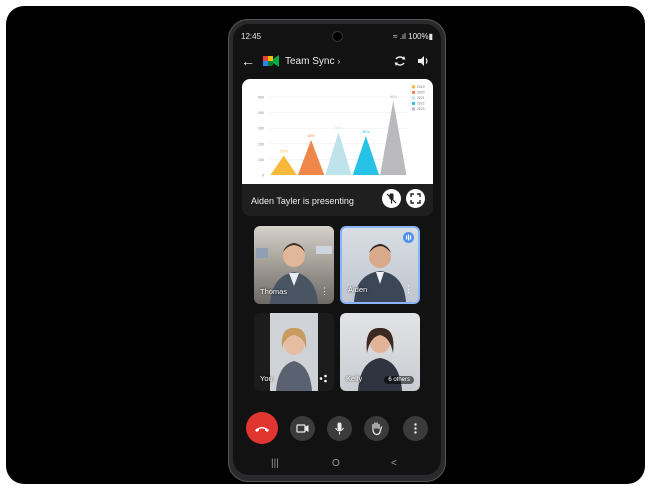  I want to click on top-bar: ← Team Sync ›, so click(337, 62).